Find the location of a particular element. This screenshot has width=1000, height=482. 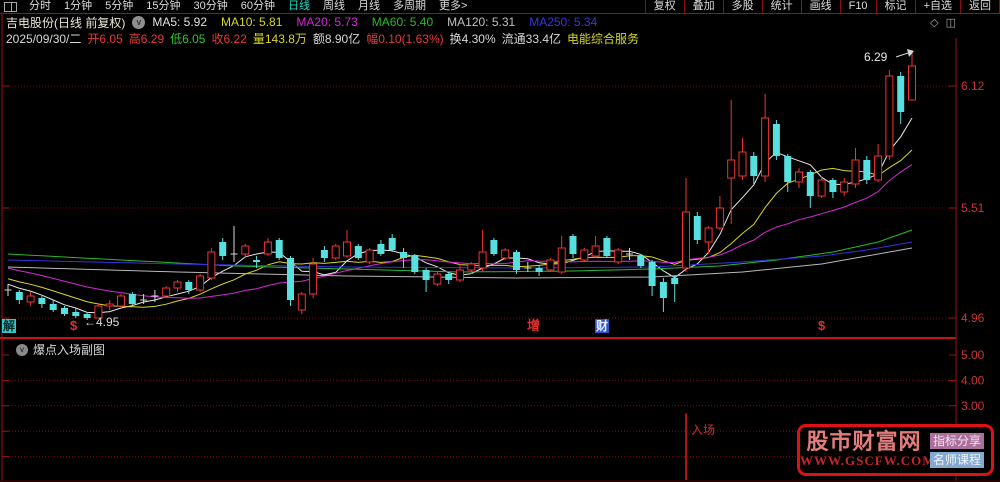

quote-item-6: 额8.90亿 is located at coordinates (336, 38).